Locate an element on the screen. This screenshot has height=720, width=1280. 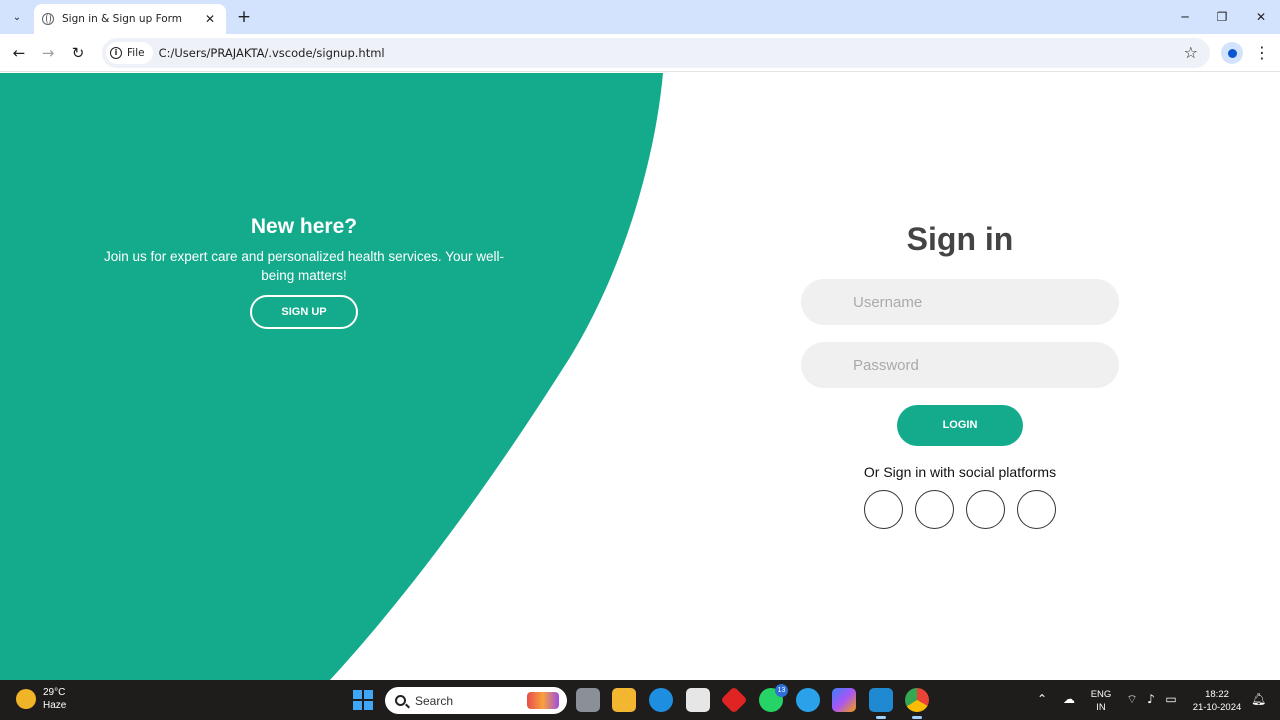
window-close-button: ✕ is located at coordinates (1261, 17).